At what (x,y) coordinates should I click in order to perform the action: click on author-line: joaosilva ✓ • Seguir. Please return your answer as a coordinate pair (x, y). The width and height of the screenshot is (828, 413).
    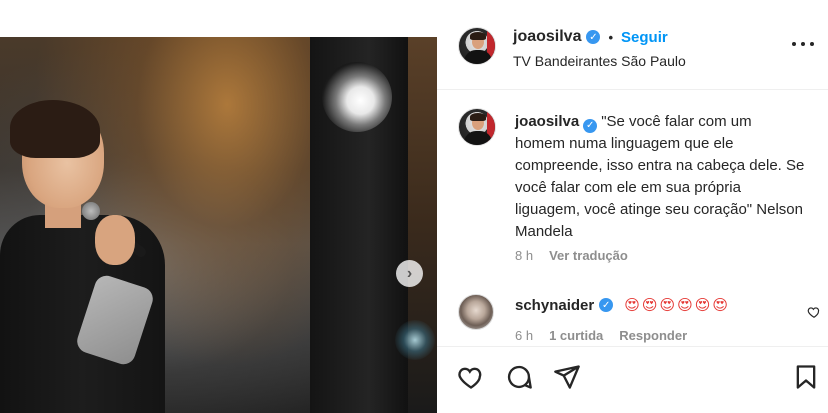
    Looking at the image, I should click on (590, 37).